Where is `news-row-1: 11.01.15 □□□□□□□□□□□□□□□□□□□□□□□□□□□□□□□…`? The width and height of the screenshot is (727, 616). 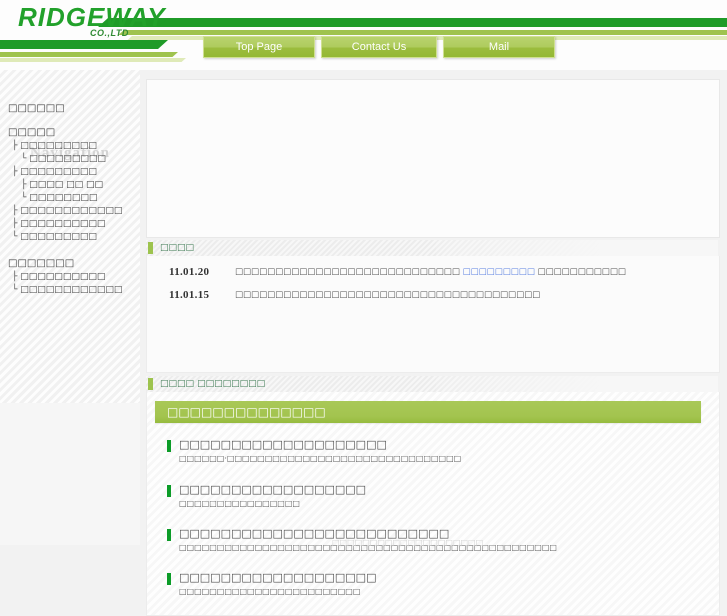 news-row-1: 11.01.15 □□□□□□□□□□□□□□□□□□□□□□□□□□□□□□□… is located at coordinates (417, 296).